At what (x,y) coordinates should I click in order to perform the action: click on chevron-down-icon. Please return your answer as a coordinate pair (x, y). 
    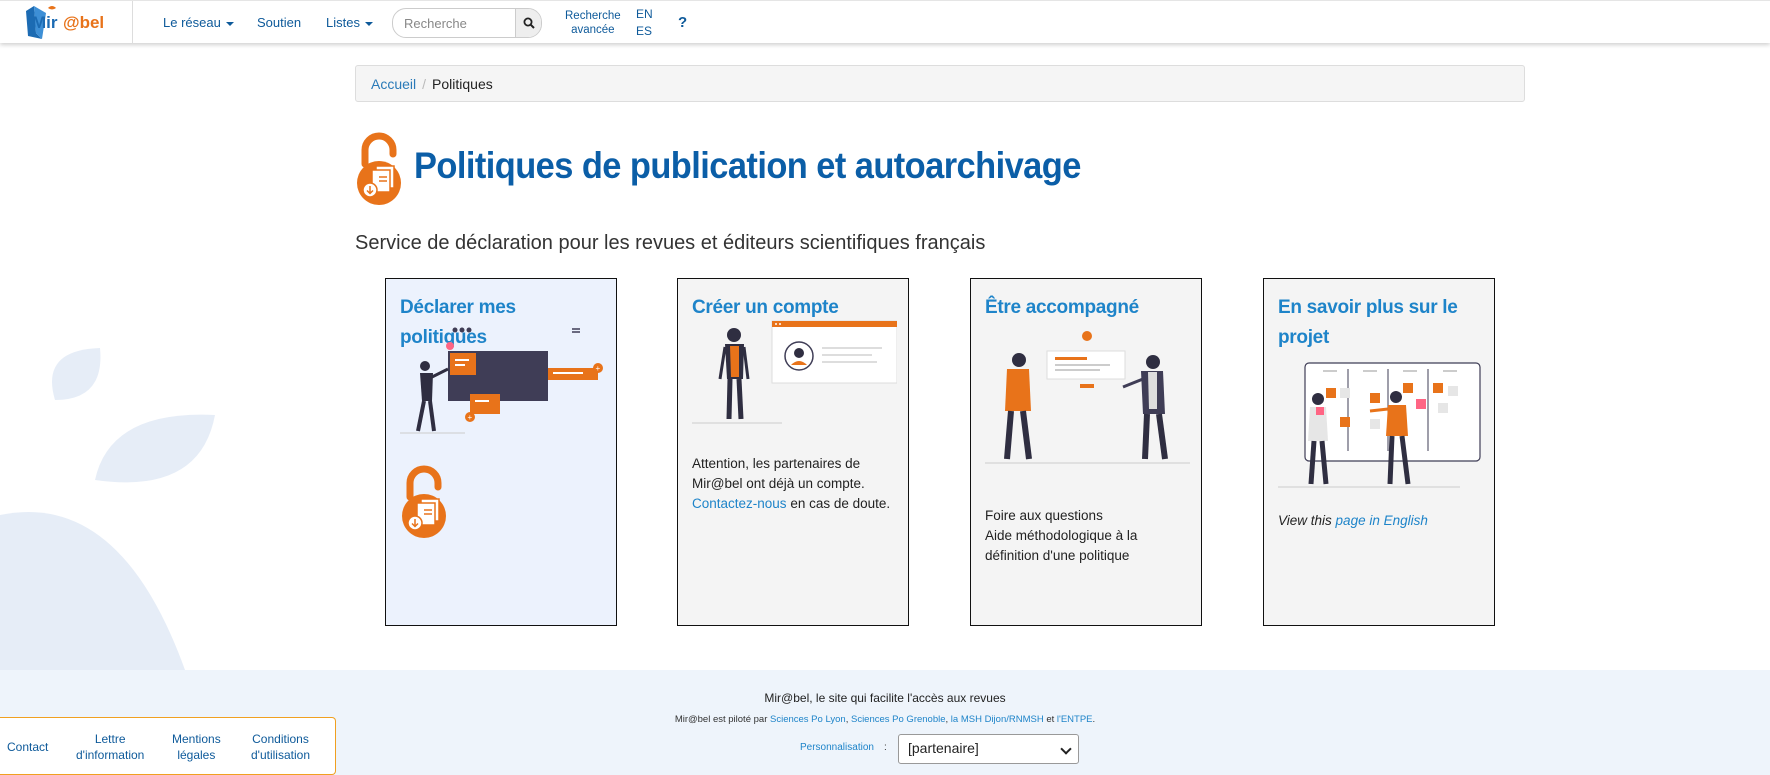
    Looking at the image, I should click on (1066, 749).